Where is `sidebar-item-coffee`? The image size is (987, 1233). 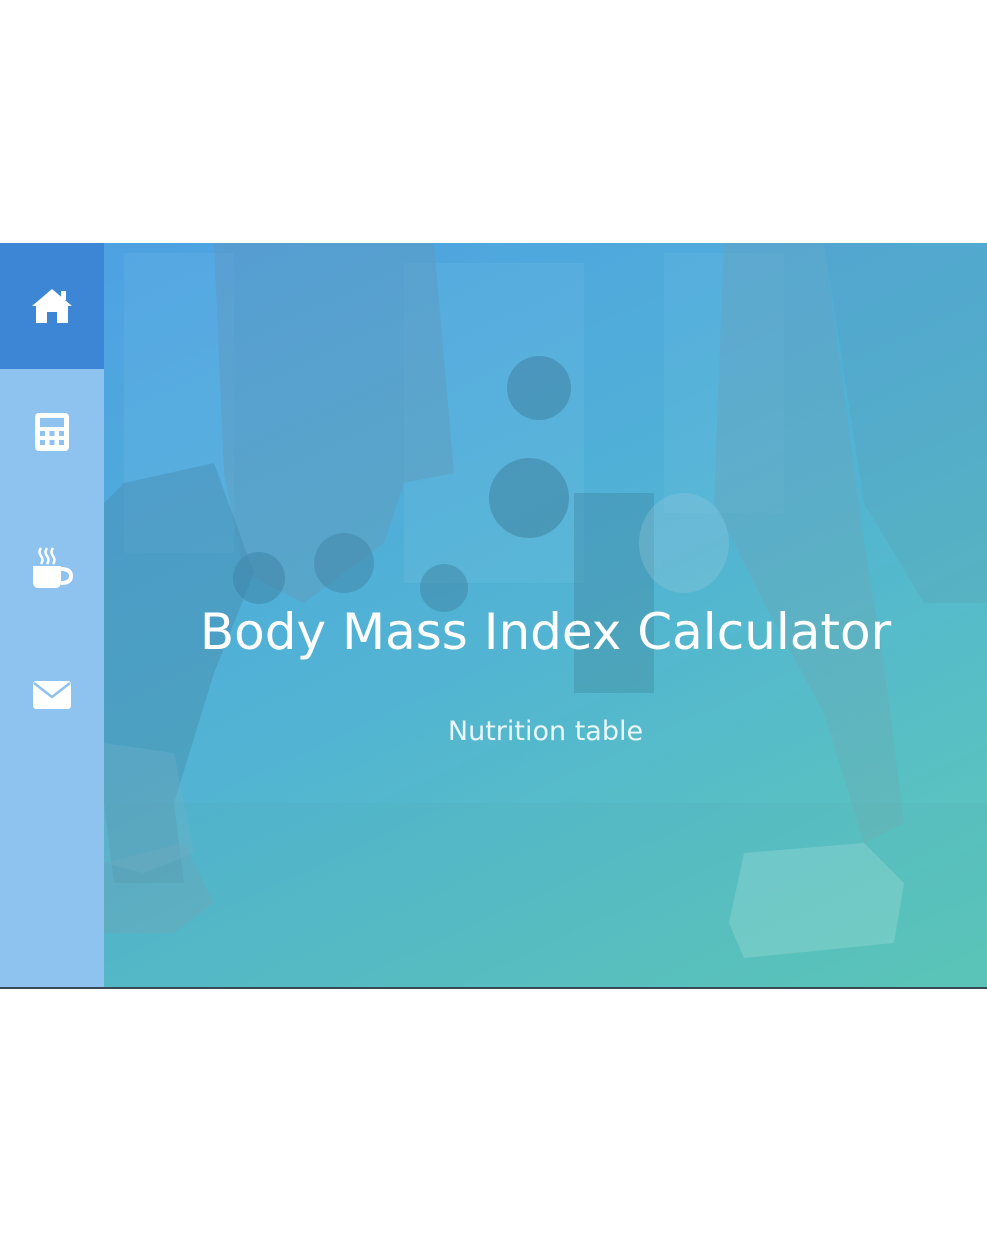 sidebar-item-coffee is located at coordinates (52, 568).